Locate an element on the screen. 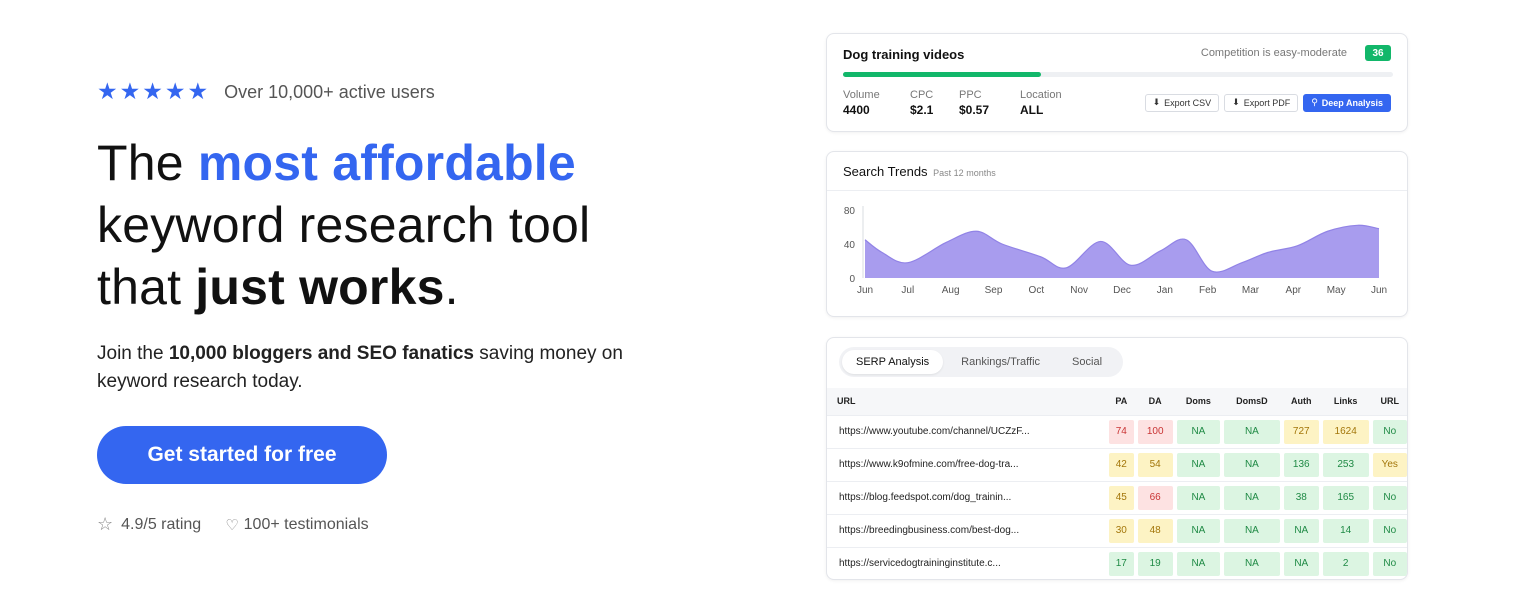 Image resolution: width=1526 pixels, height=609 pixels. metric-chip: 165 is located at coordinates (1345, 497).